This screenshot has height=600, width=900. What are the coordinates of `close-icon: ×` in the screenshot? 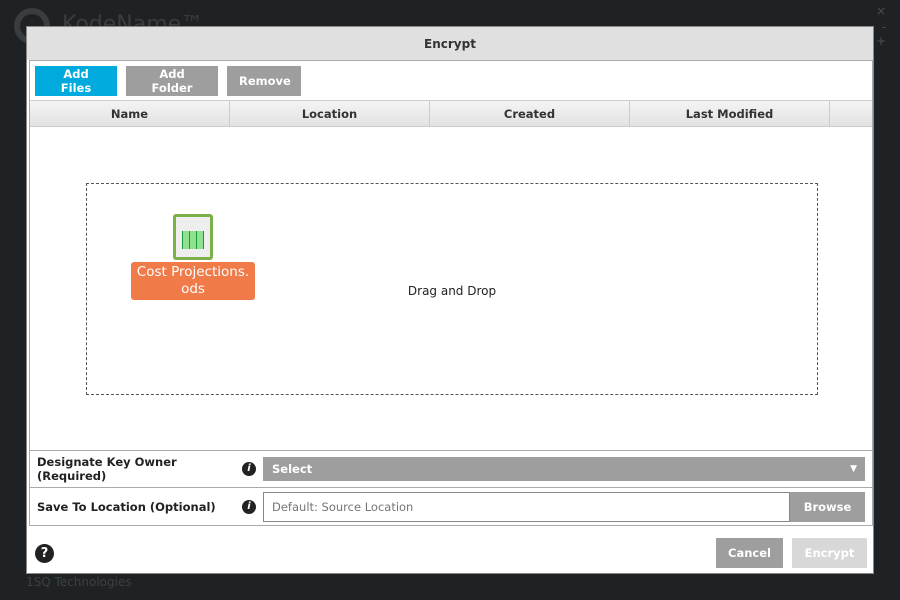 It's located at (881, 11).